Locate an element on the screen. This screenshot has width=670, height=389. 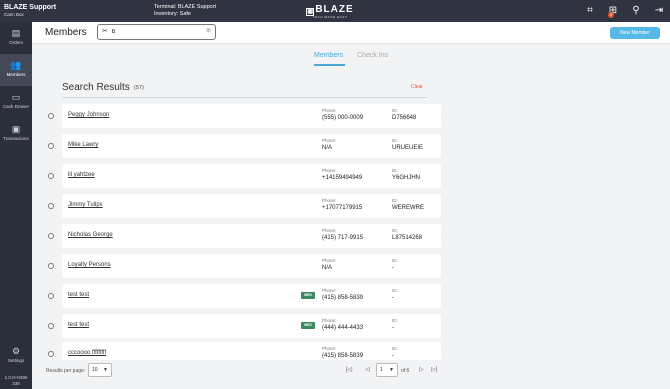
next-page-icon: ▷ is located at coordinates (421, 369).